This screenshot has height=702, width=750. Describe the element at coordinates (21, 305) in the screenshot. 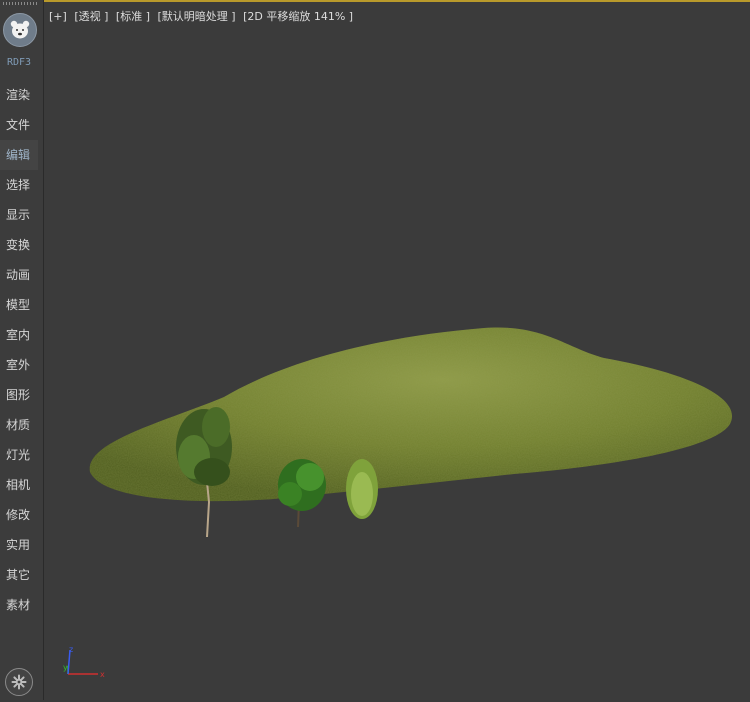

I see `sidebar-item-model: 模型` at that location.